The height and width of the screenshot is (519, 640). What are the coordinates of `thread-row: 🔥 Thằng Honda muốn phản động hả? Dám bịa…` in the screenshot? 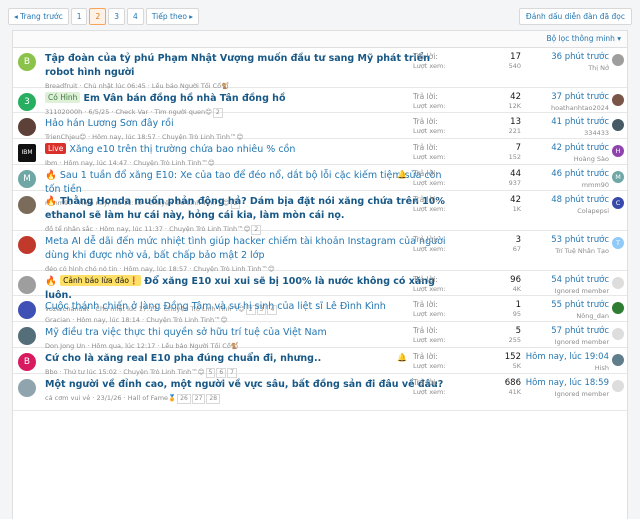 It's located at (320, 213).